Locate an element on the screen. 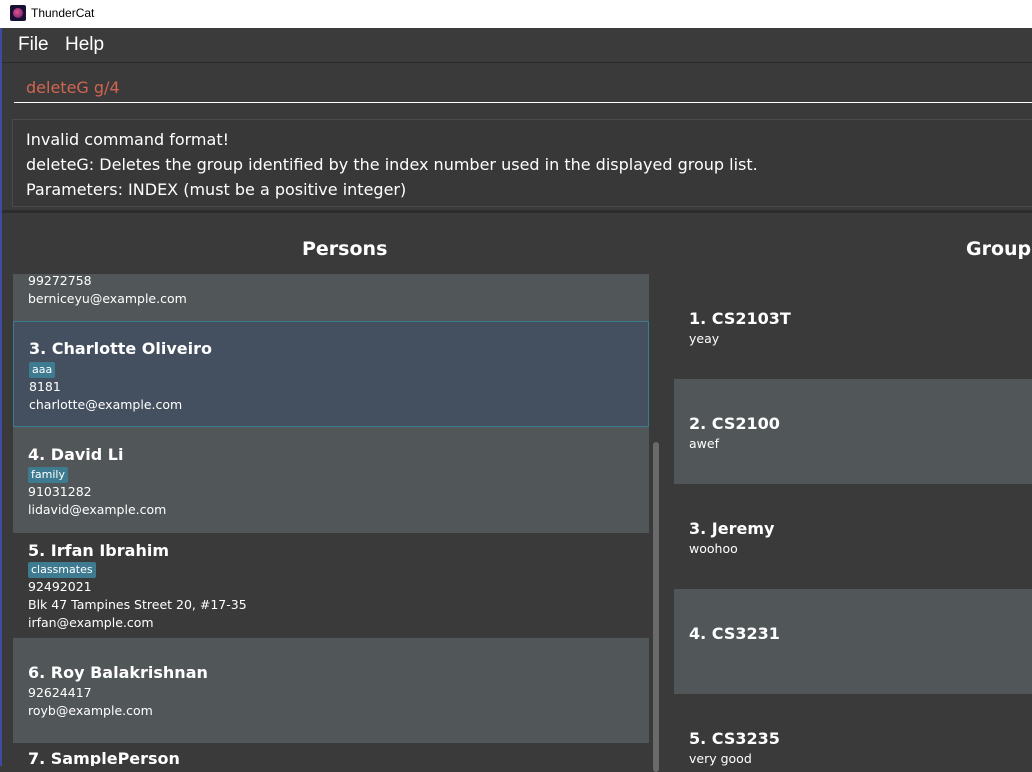 The width and height of the screenshot is (1032, 772). person-tag: aaa is located at coordinates (42, 370).